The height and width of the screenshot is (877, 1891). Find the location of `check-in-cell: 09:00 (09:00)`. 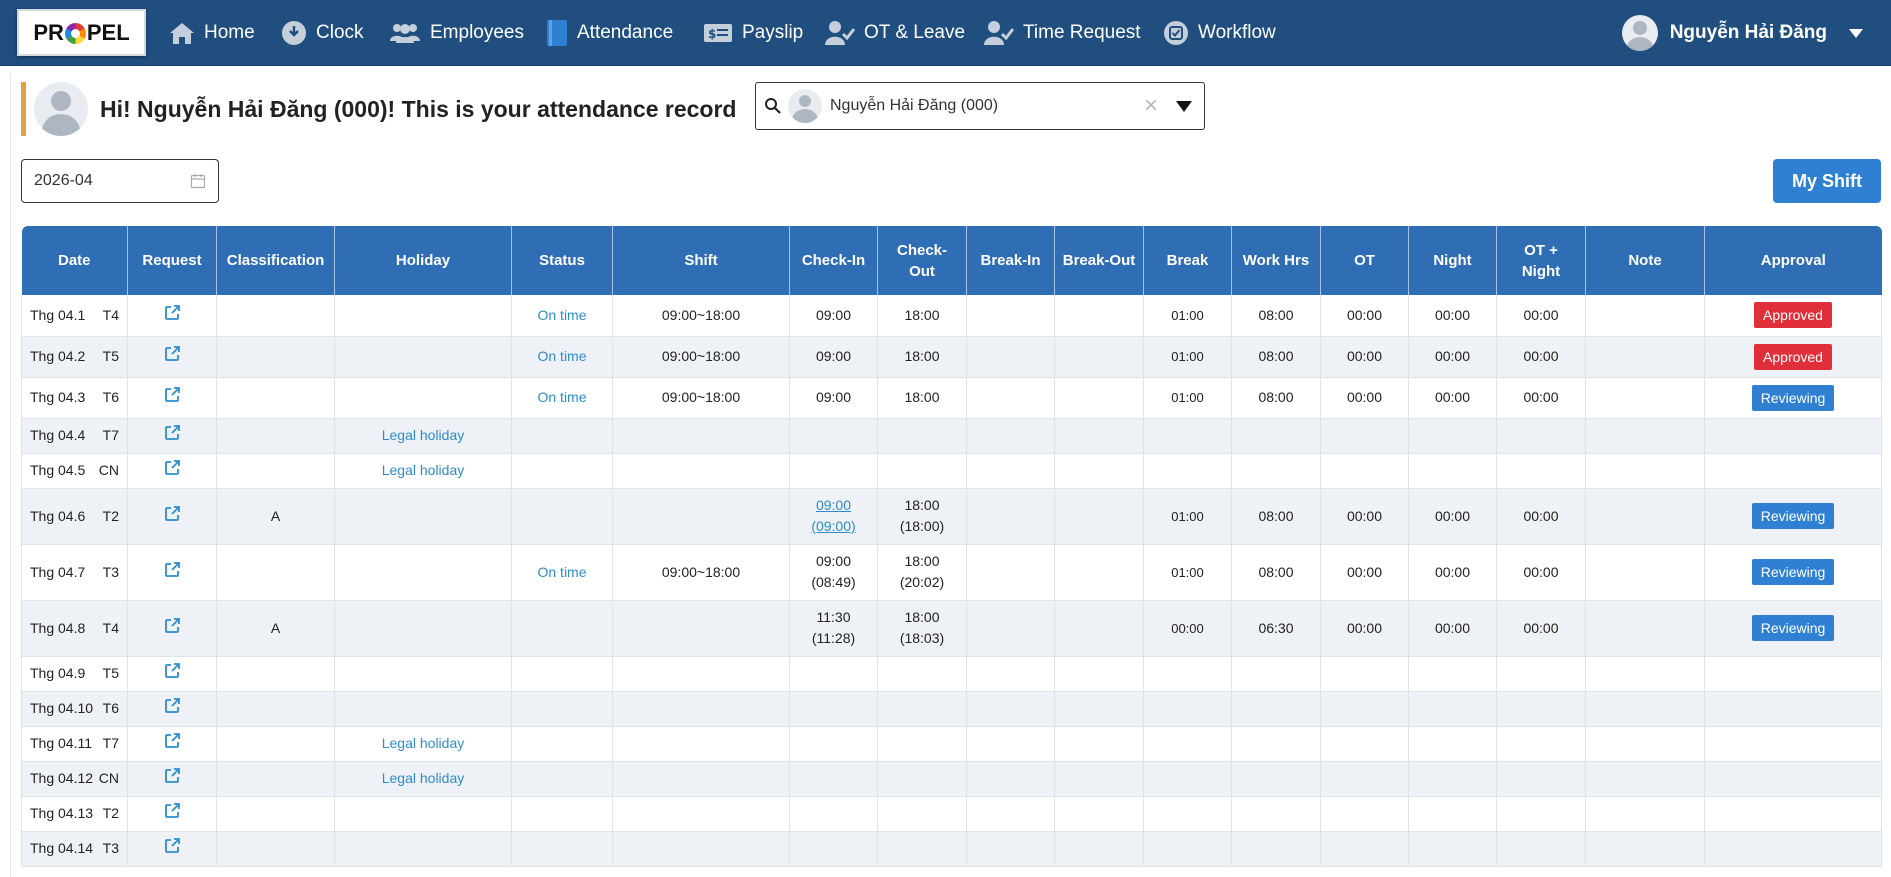

check-in-cell: 09:00 (09:00) is located at coordinates (833, 516).